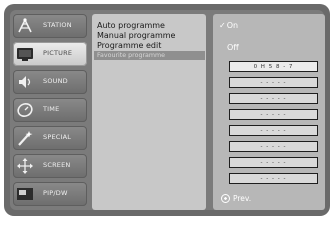 The image size is (334, 240). What do you see at coordinates (242, 198) in the screenshot?
I see `prev-label: Prev.` at bounding box center [242, 198].